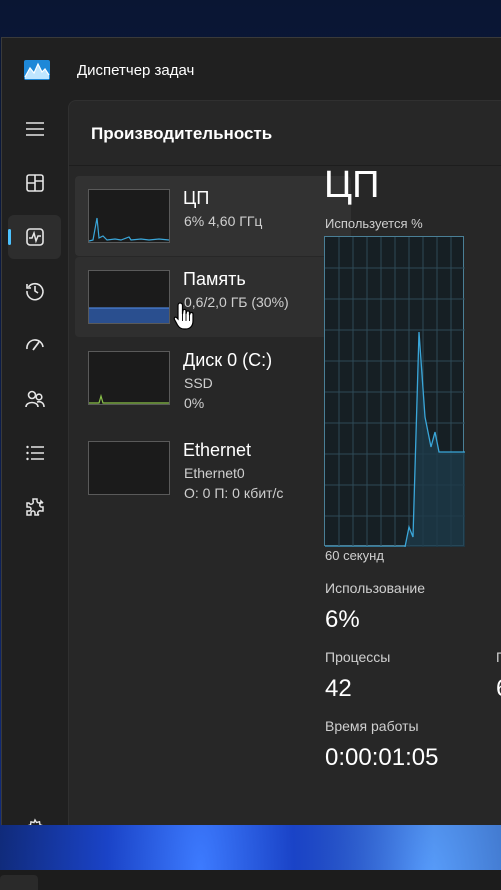 The image size is (501, 890). What do you see at coordinates (214, 473) in the screenshot?
I see `perf-sub-ethernet-adapter: Ethernet0` at bounding box center [214, 473].